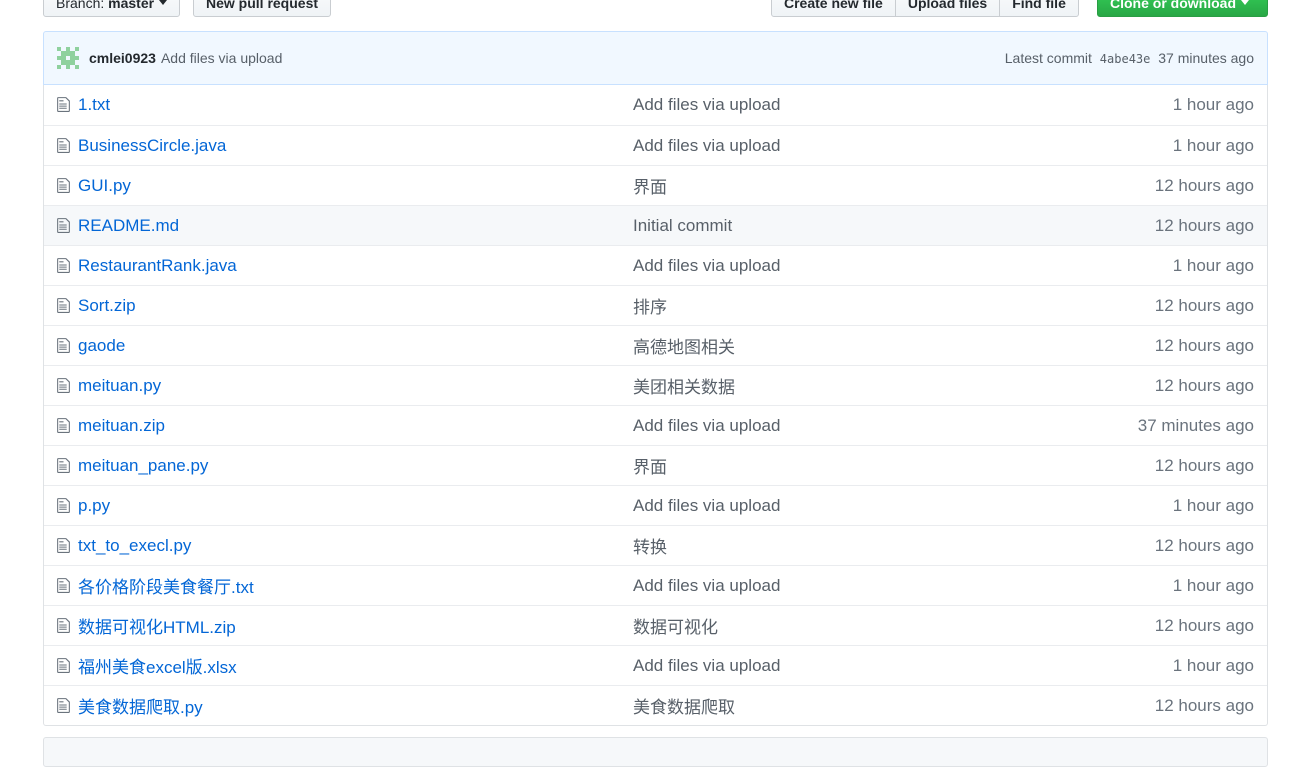 The width and height of the screenshot is (1309, 767). I want to click on file-name-link: meituan.zip, so click(121, 426).